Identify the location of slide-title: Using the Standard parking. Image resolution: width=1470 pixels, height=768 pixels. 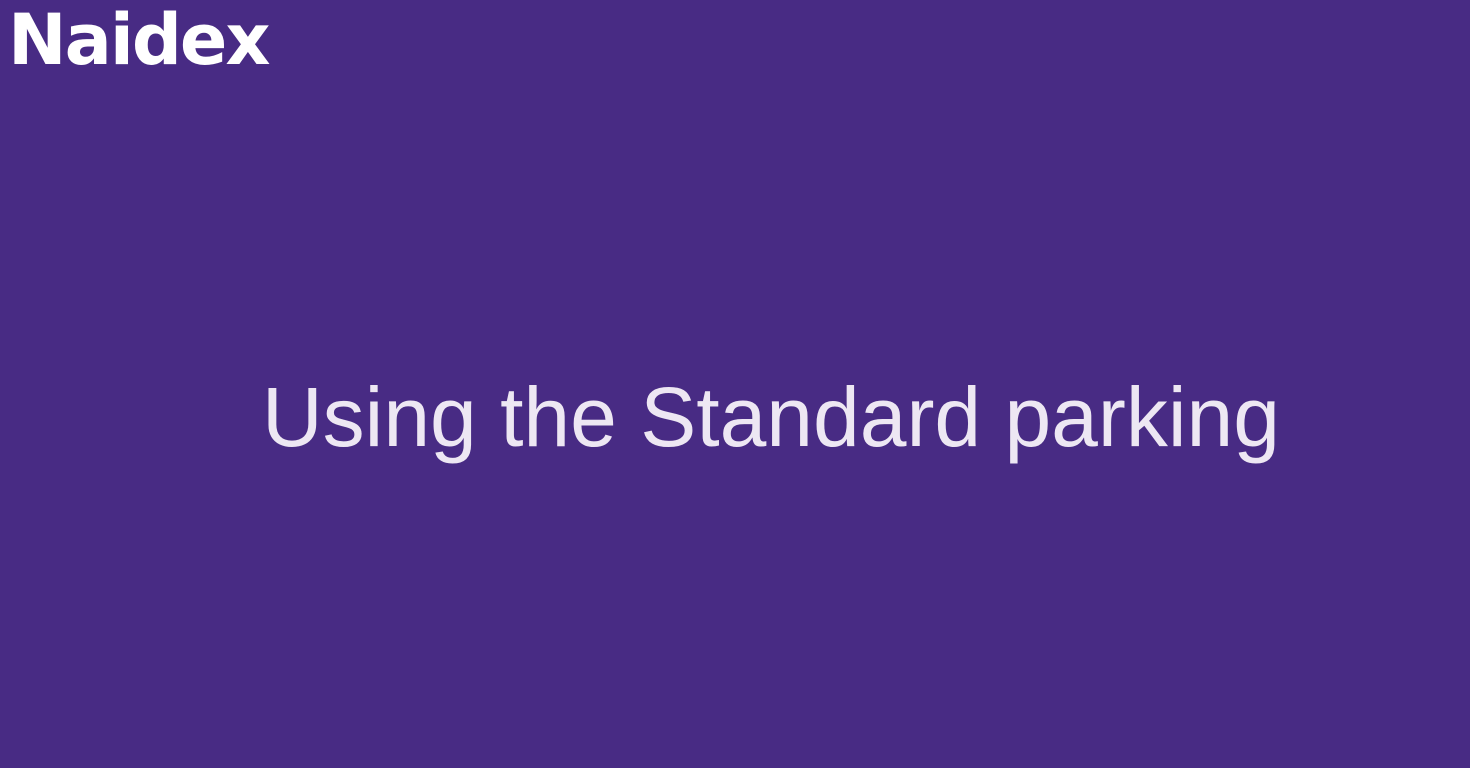
(771, 417).